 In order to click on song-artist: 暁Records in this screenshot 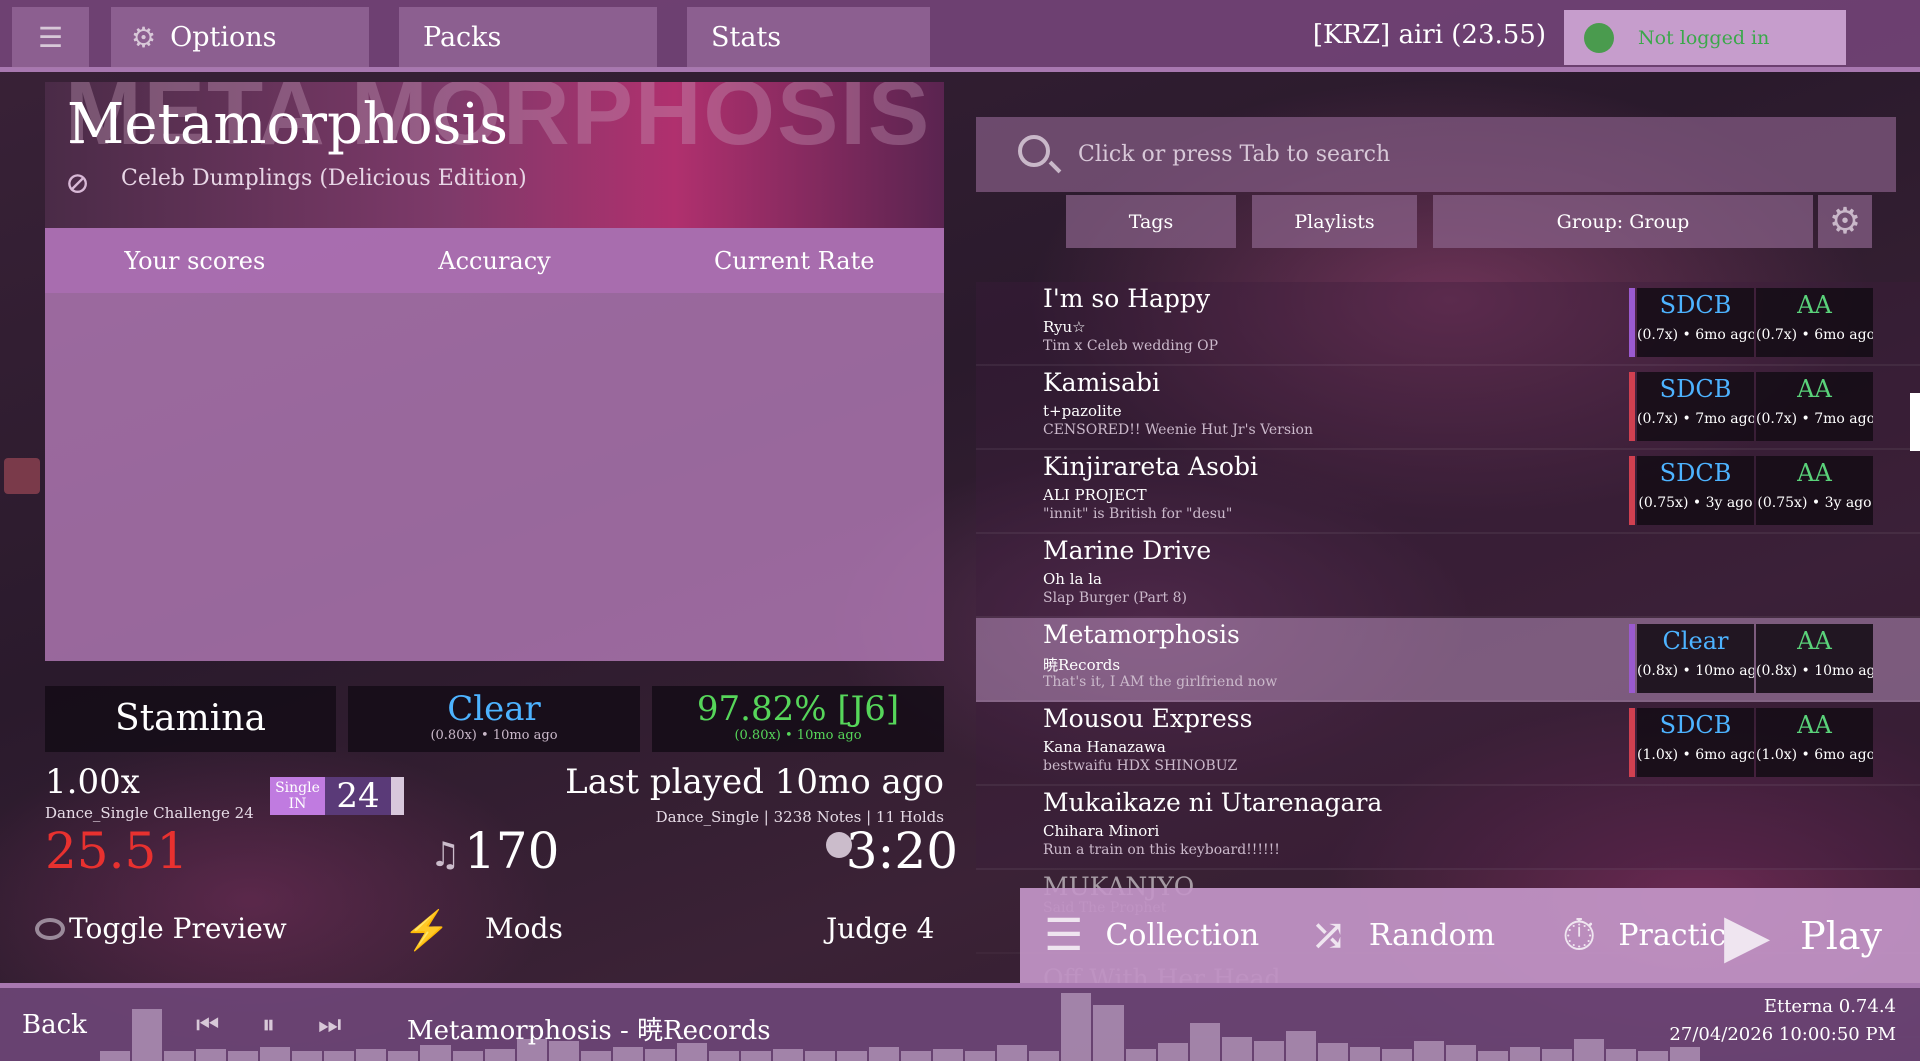, I will do `click(1082, 665)`.